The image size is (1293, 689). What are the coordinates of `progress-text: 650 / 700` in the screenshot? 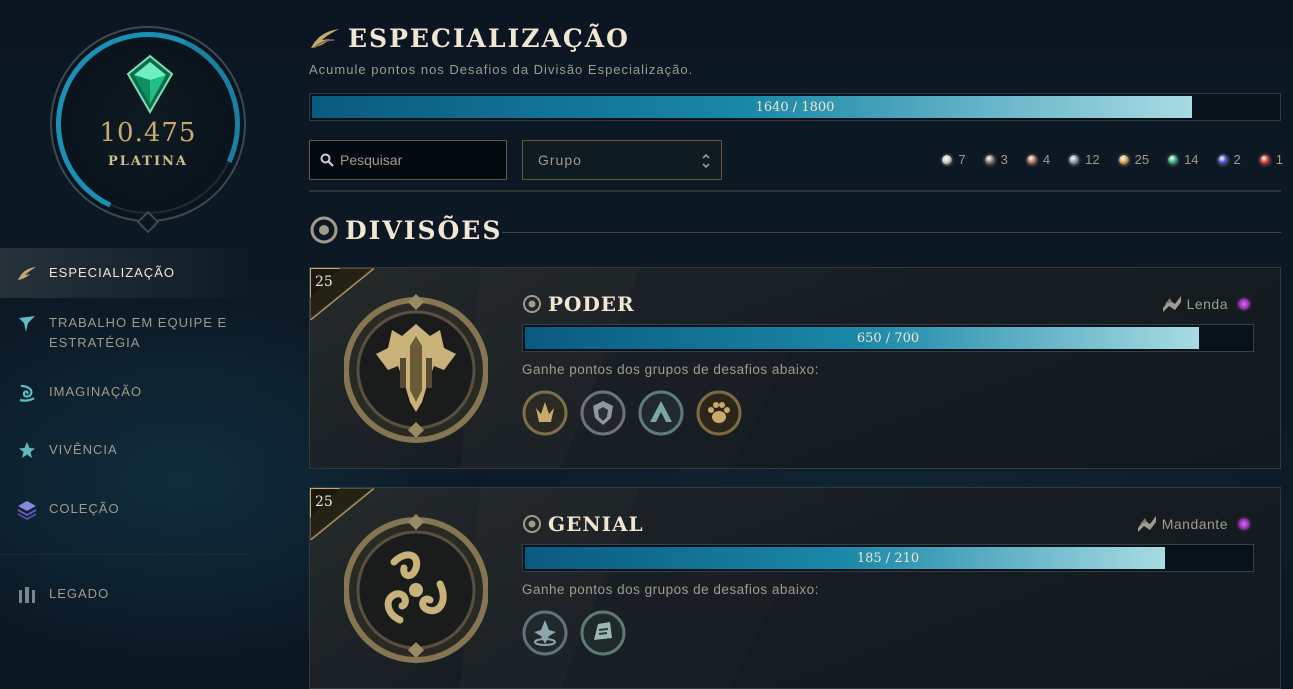 It's located at (888, 338).